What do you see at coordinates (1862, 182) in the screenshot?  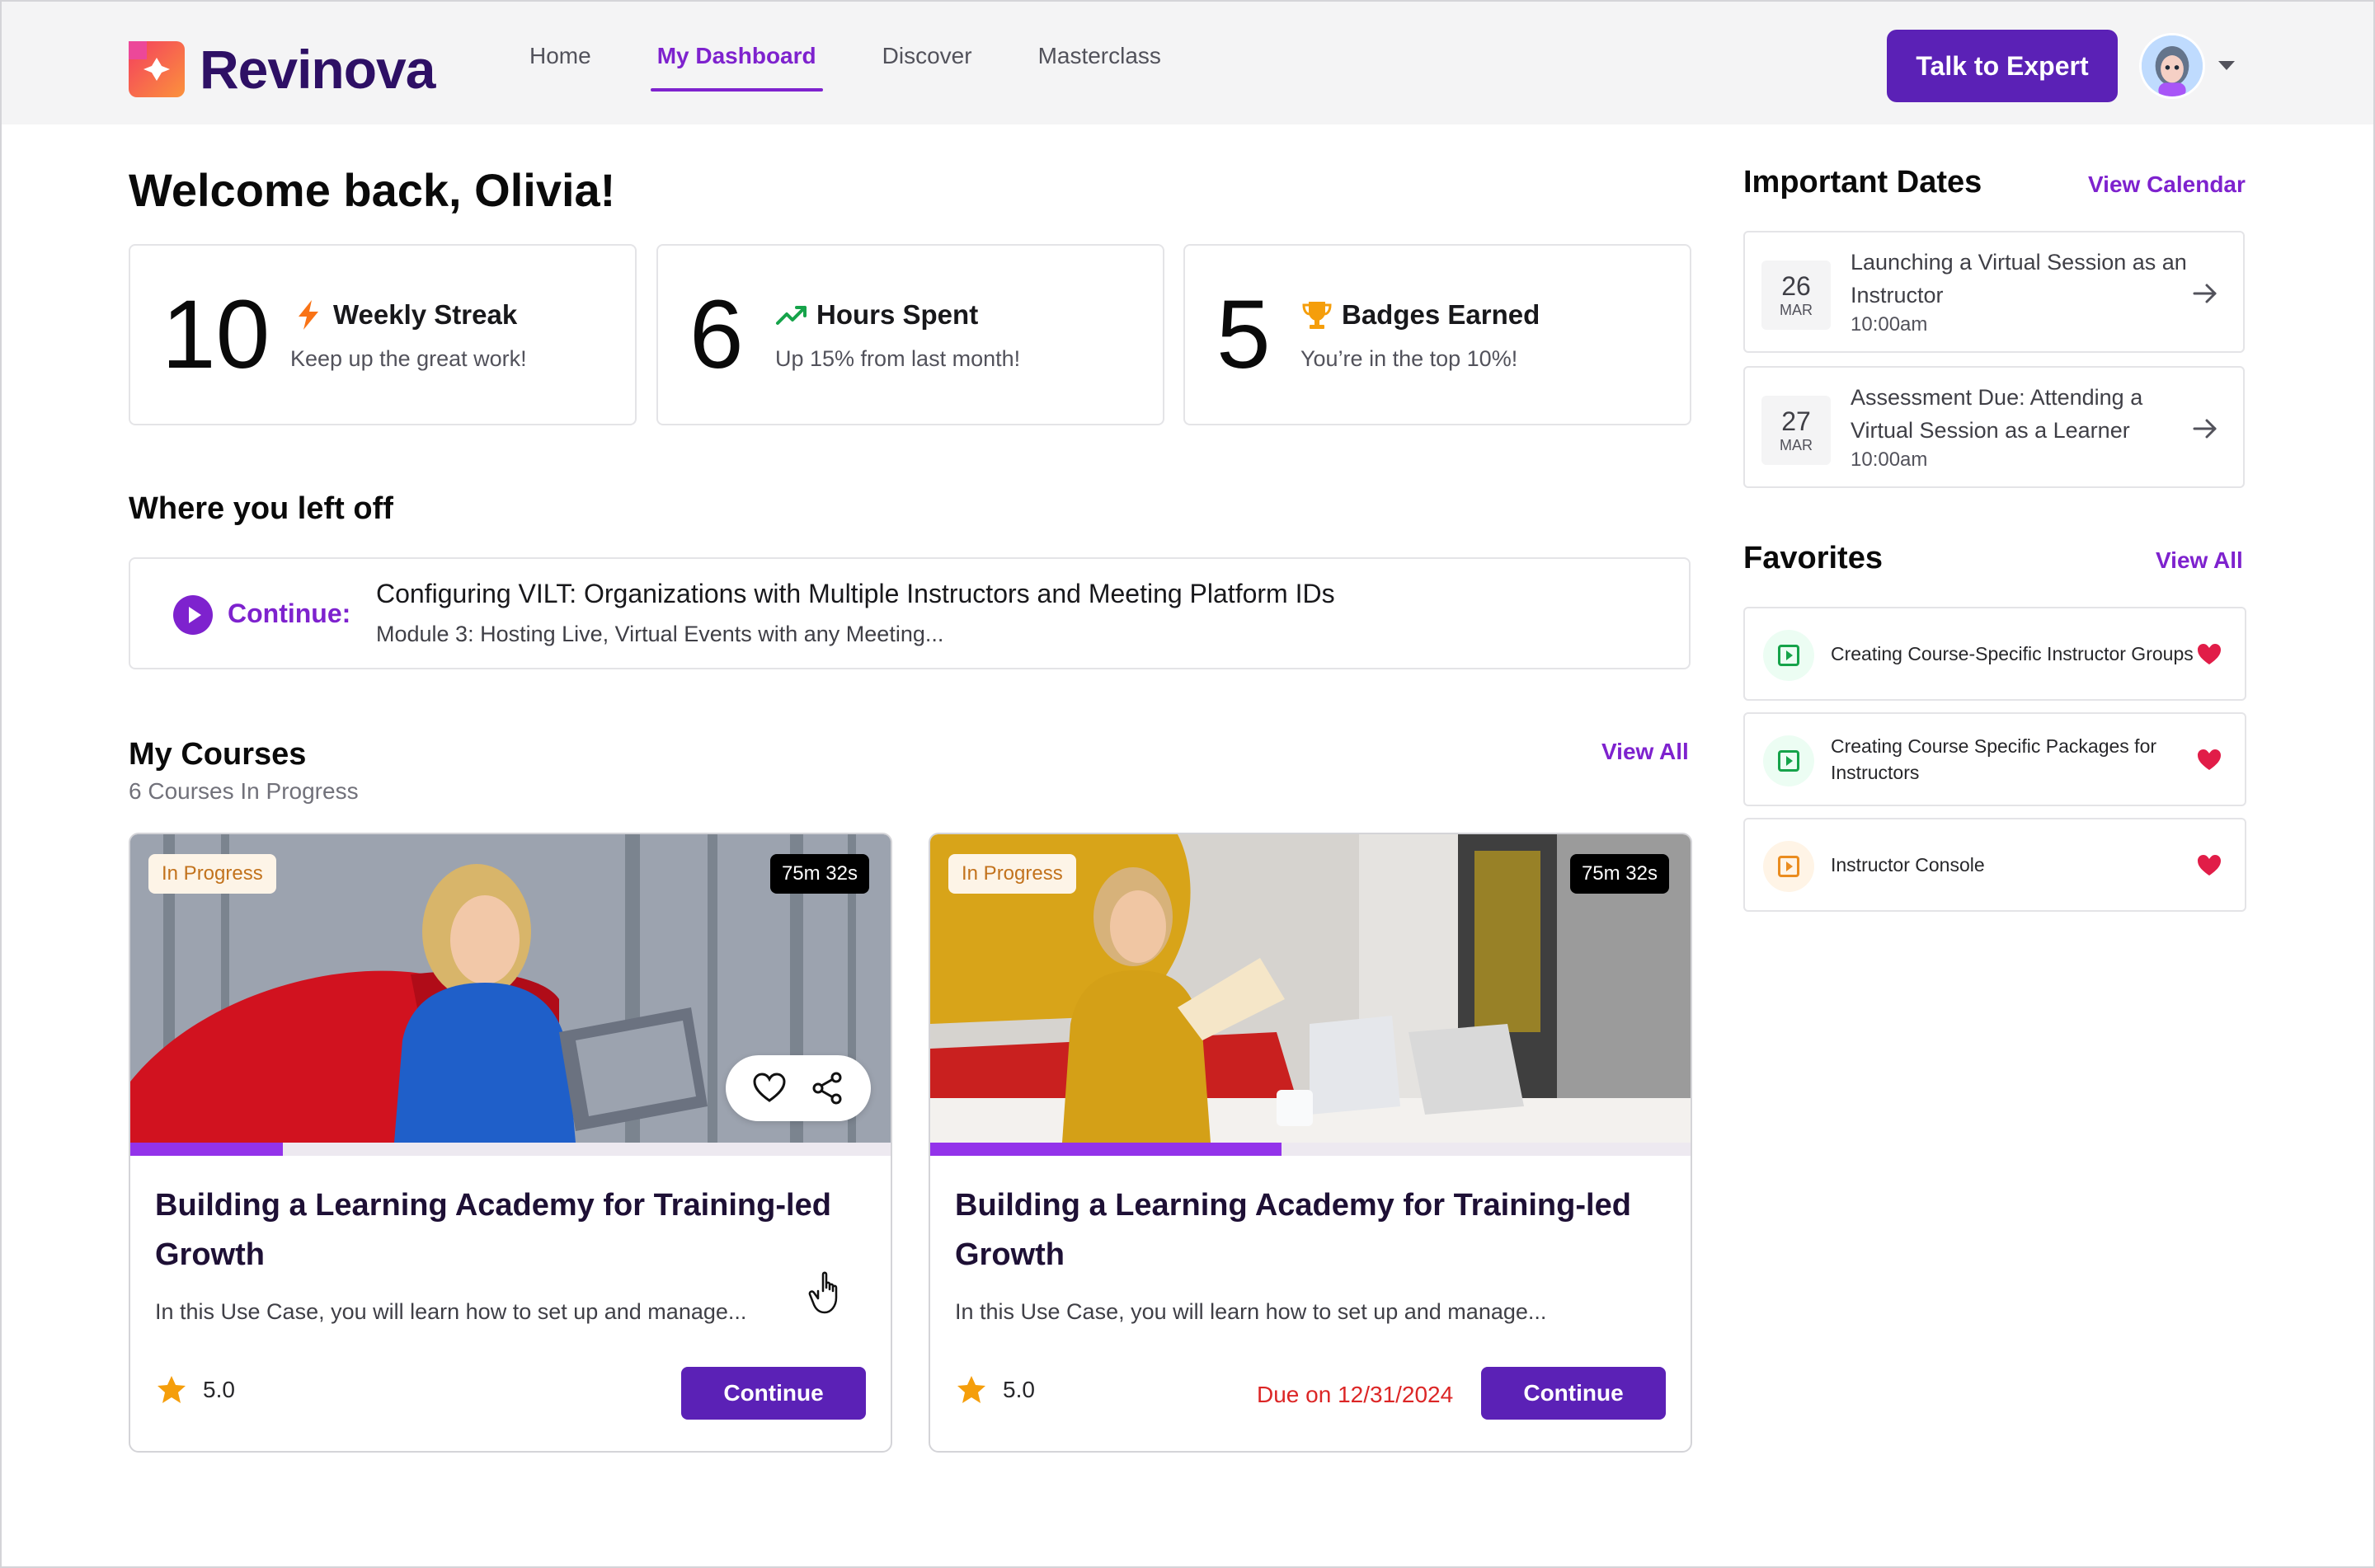 I see `important-dates-heading: Important Dates` at bounding box center [1862, 182].